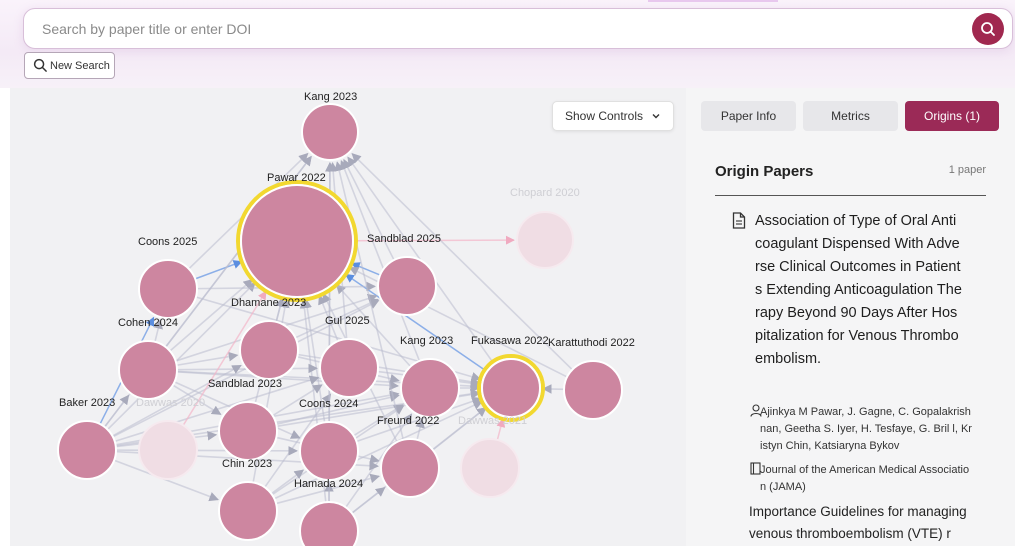  I want to click on graph-node-kang2023: Kang 2023, so click(330, 126).